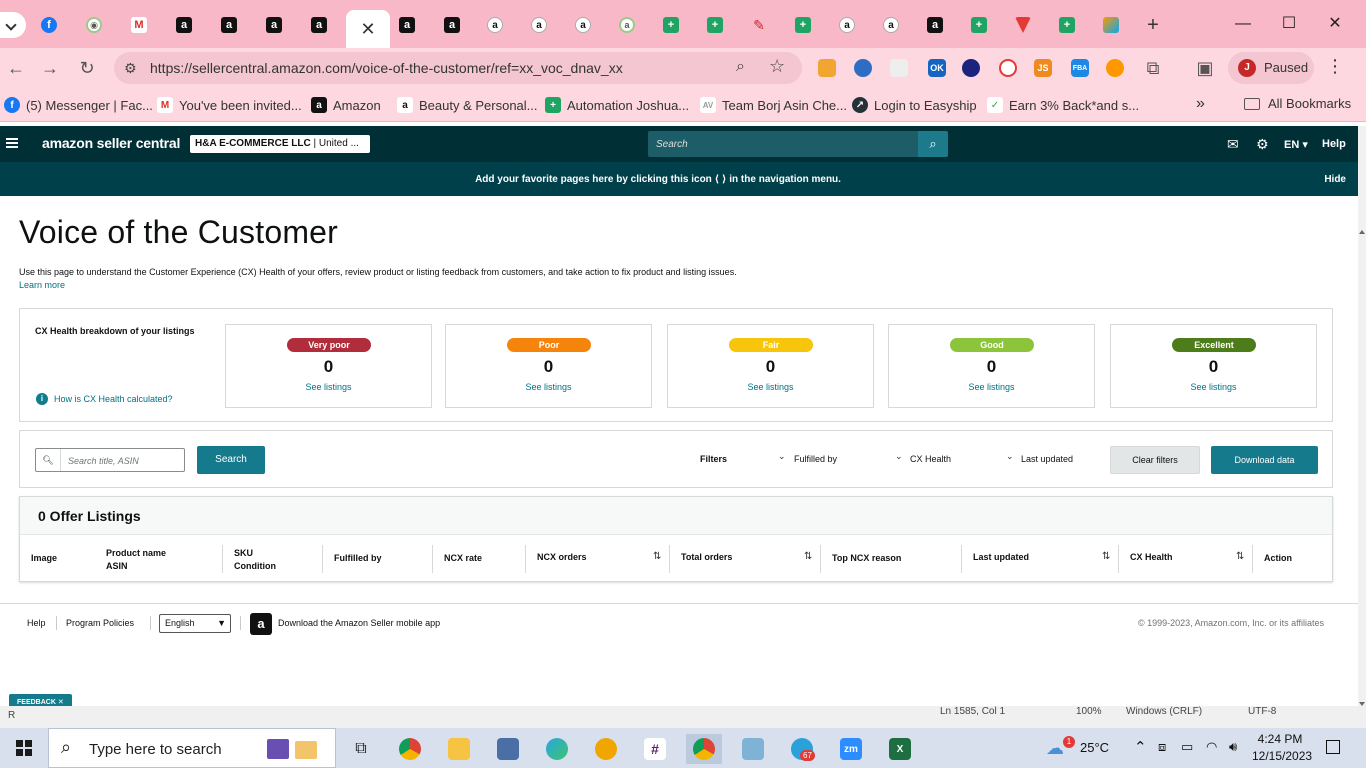 The width and height of the screenshot is (1366, 768). I want to click on col-product-name: Product name ASIN, so click(136, 561).